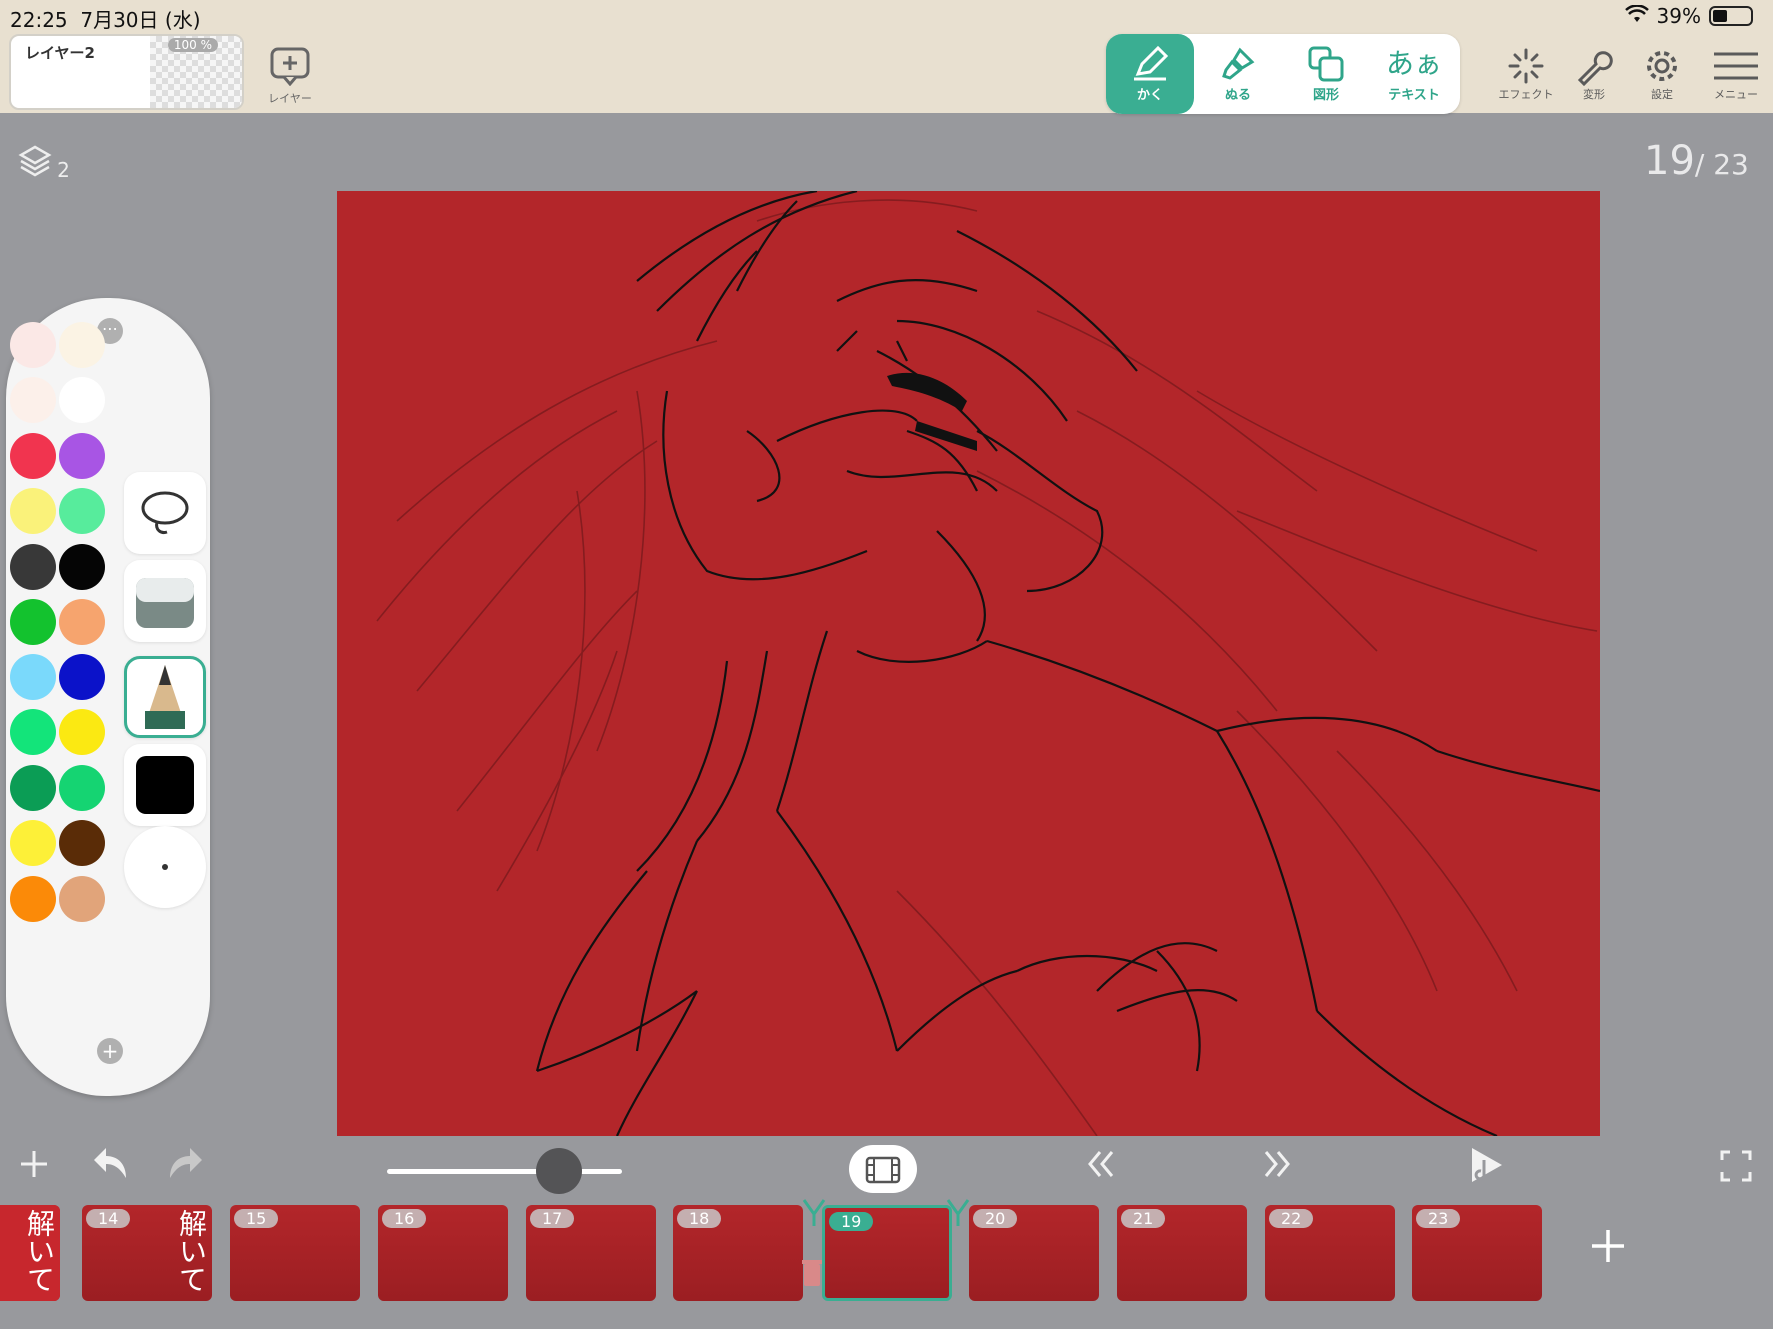 This screenshot has width=1773, height=1329. Describe the element at coordinates (1413, 63) in the screenshot. I see `text-icon: あぁ` at that location.